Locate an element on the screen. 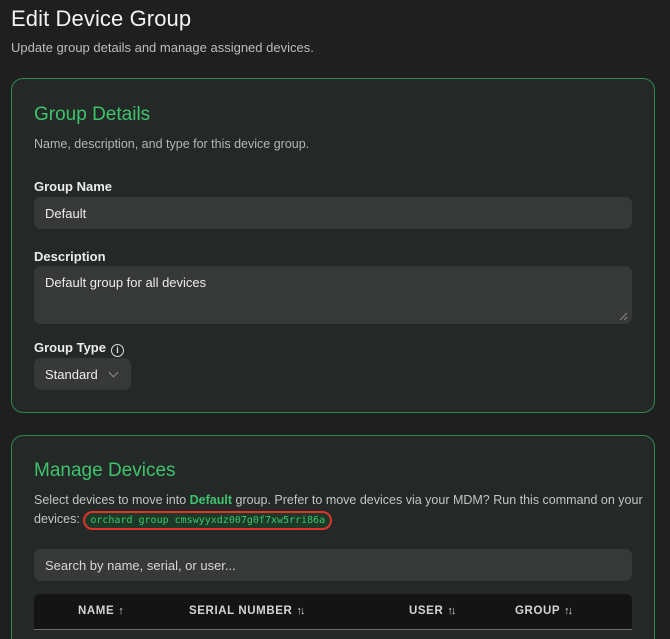 This screenshot has height=639, width=670. instructions-text-before: Select devices to move into is located at coordinates (112, 500).